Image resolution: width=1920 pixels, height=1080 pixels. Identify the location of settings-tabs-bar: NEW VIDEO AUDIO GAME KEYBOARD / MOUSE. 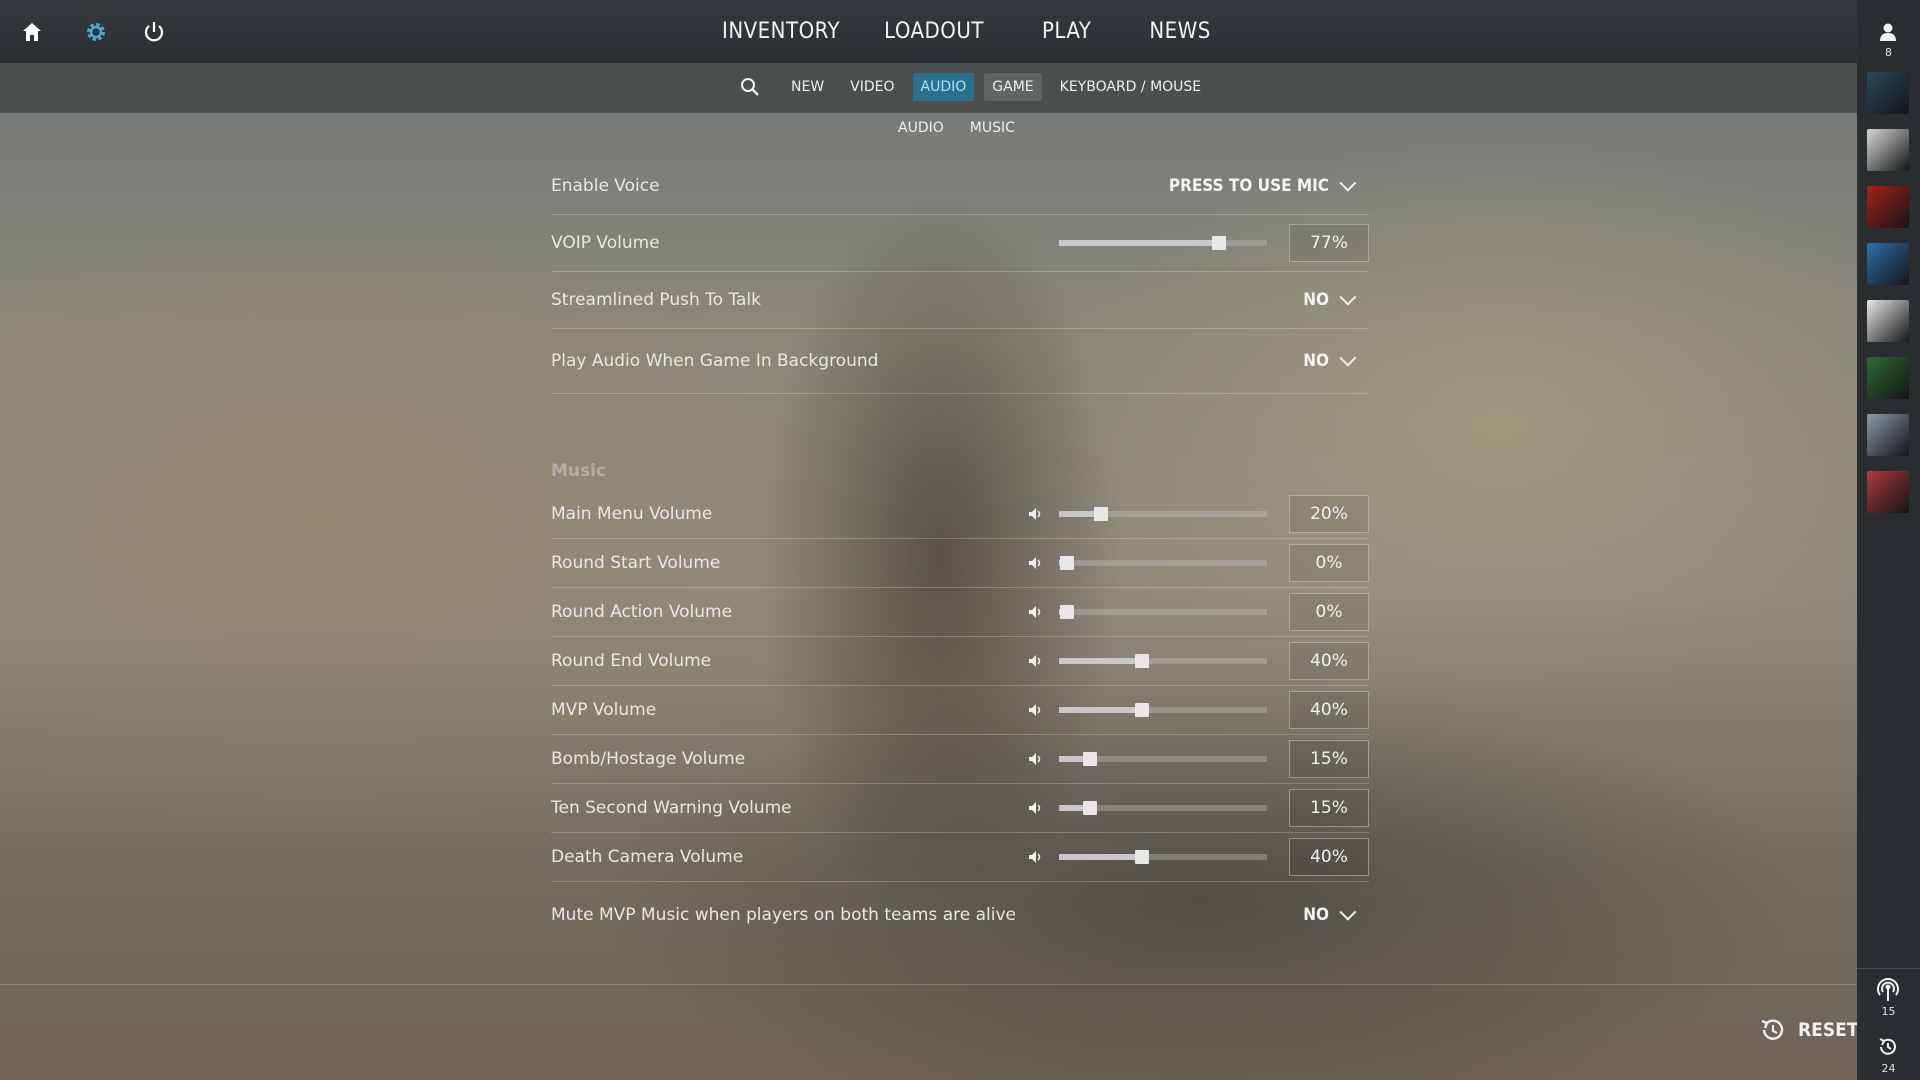
(928, 88).